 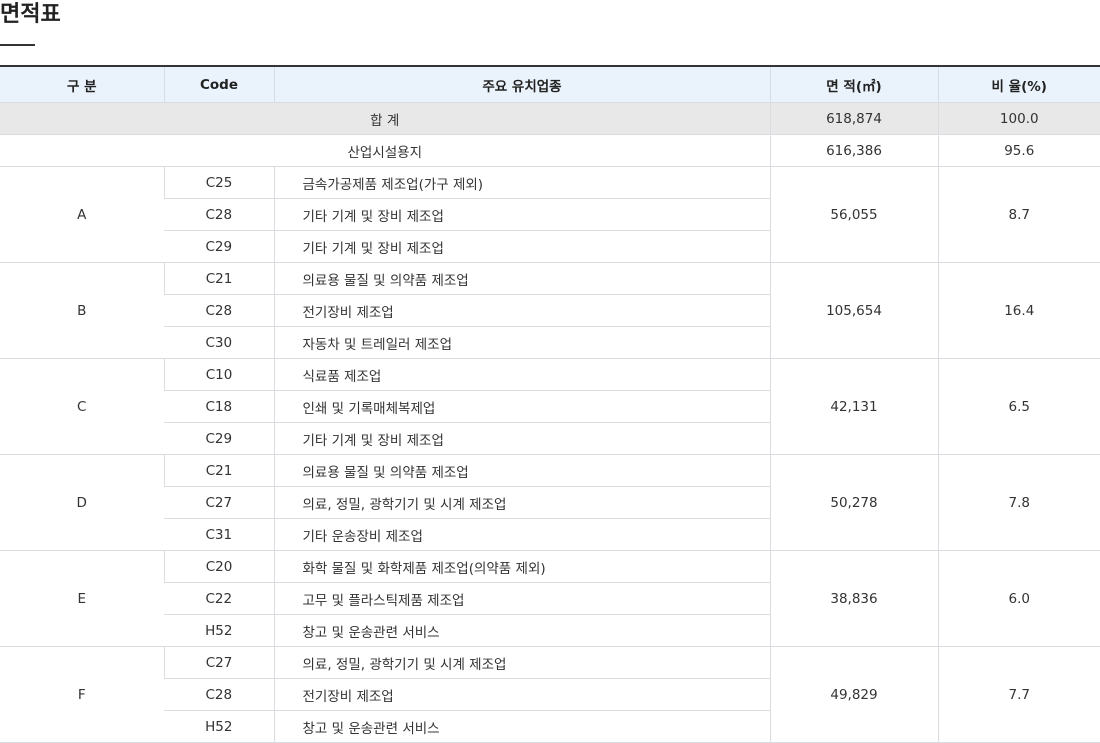 What do you see at coordinates (17, 45) in the screenshot?
I see `title-underline` at bounding box center [17, 45].